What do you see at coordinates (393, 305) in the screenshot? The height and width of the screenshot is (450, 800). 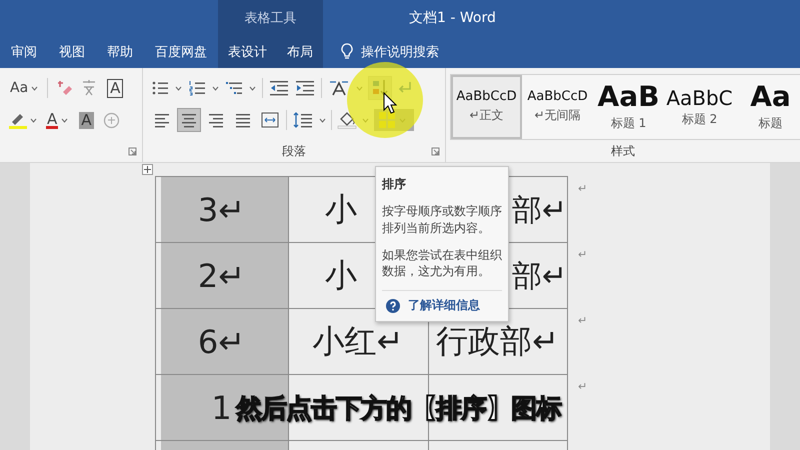 I see `help-icon` at bounding box center [393, 305].